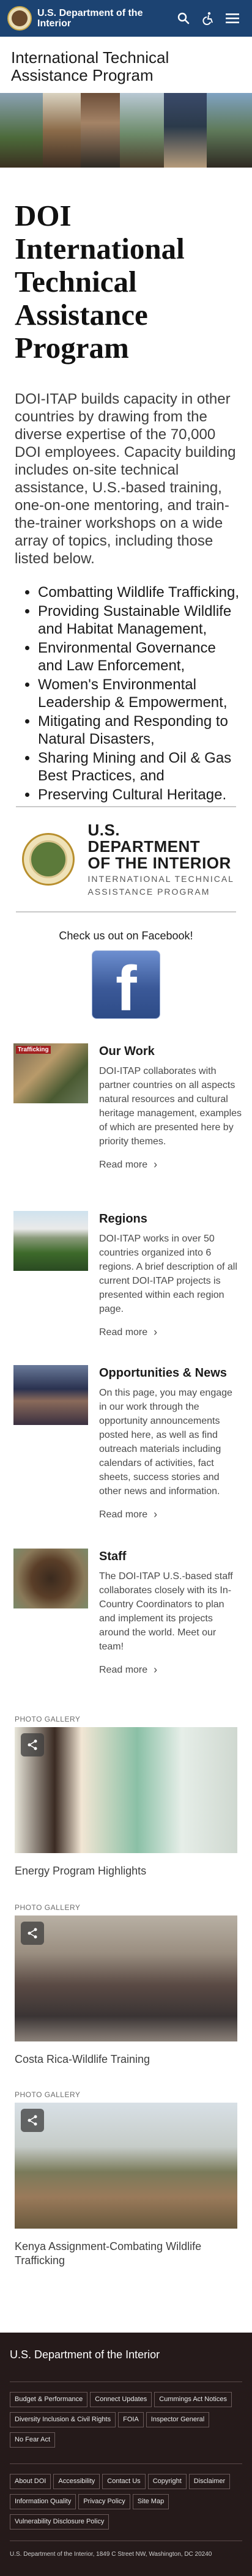 The height and width of the screenshot is (2576, 252). I want to click on logo-title-line-2: OF THE INTERIOR, so click(159, 862).